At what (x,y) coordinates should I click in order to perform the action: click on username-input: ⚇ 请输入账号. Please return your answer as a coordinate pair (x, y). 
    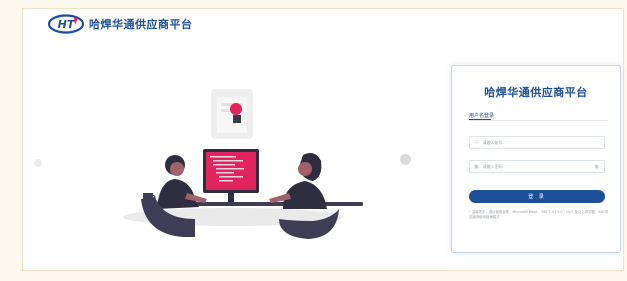
    Looking at the image, I should click on (537, 142).